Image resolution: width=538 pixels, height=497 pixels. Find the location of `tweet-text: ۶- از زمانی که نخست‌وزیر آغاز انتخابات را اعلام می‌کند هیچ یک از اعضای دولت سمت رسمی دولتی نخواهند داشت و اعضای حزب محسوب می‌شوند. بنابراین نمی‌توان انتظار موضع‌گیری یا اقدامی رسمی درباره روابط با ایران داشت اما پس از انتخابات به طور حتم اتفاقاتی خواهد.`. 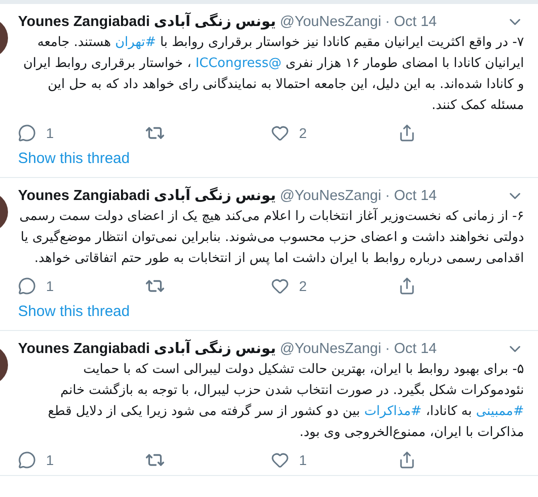

tweet-text: ۶- از زمانی که نخست‌وزیر آغاز انتخابات را اعلام می‌کند هیچ یک از اعضای دولت سمت رسمی دولتی نخواهند داشت و اعضای حزب محسوب می‌شوند. بنابراین نمی‌توان انتظار موضع‌گیری یا اقدامی رسمی درباره روابط با ایران داشت اما پس از انتخابات به طور حتم اتفاقاتی خواهد. is located at coordinates (271, 237).